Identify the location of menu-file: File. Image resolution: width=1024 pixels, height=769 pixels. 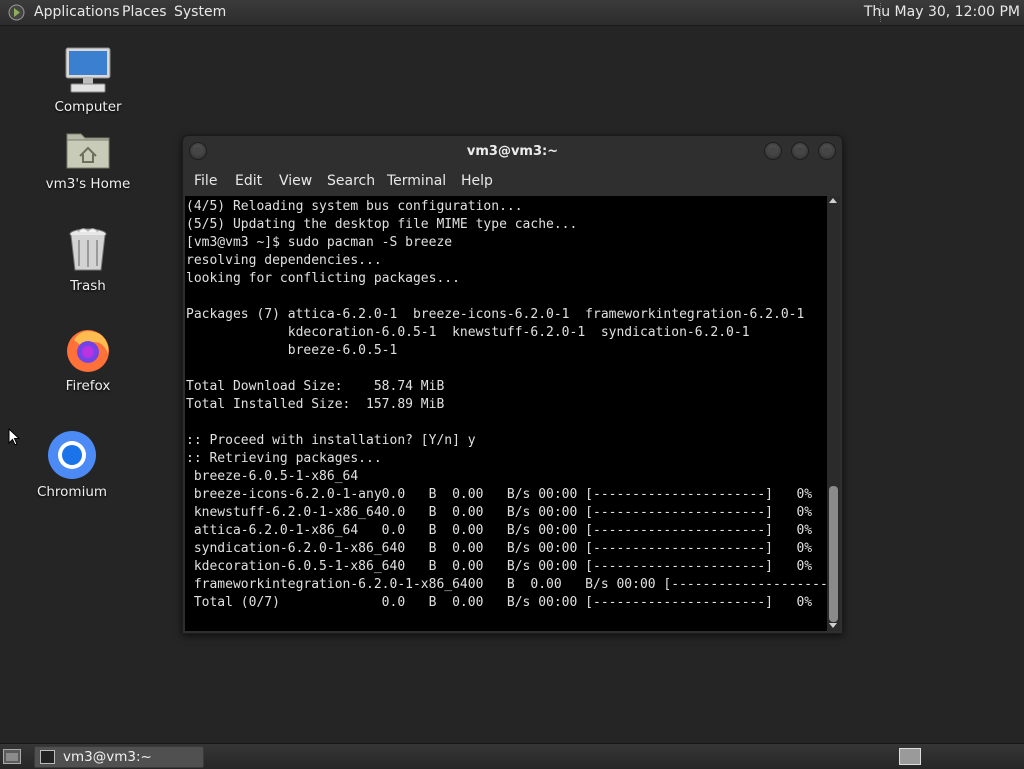
(205, 181).